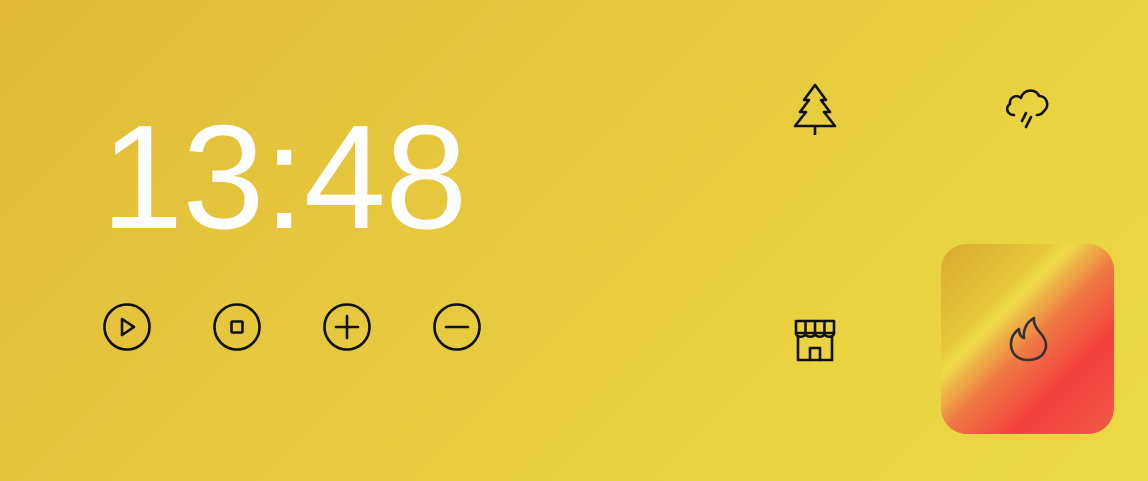 This screenshot has height=481, width=1148. I want to click on tree-icon, so click(815, 109).